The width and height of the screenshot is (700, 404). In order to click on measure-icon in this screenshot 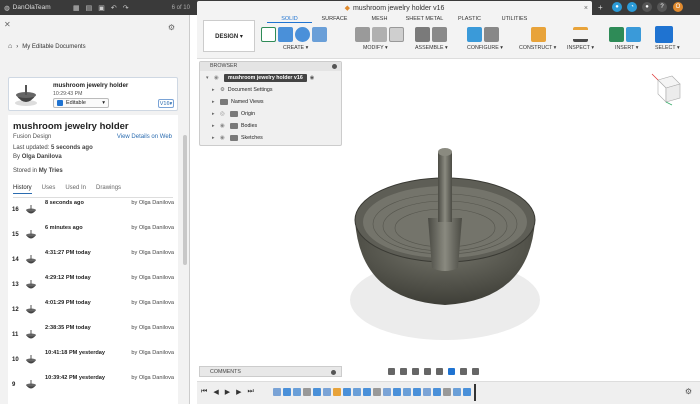, I will do `click(580, 34)`.